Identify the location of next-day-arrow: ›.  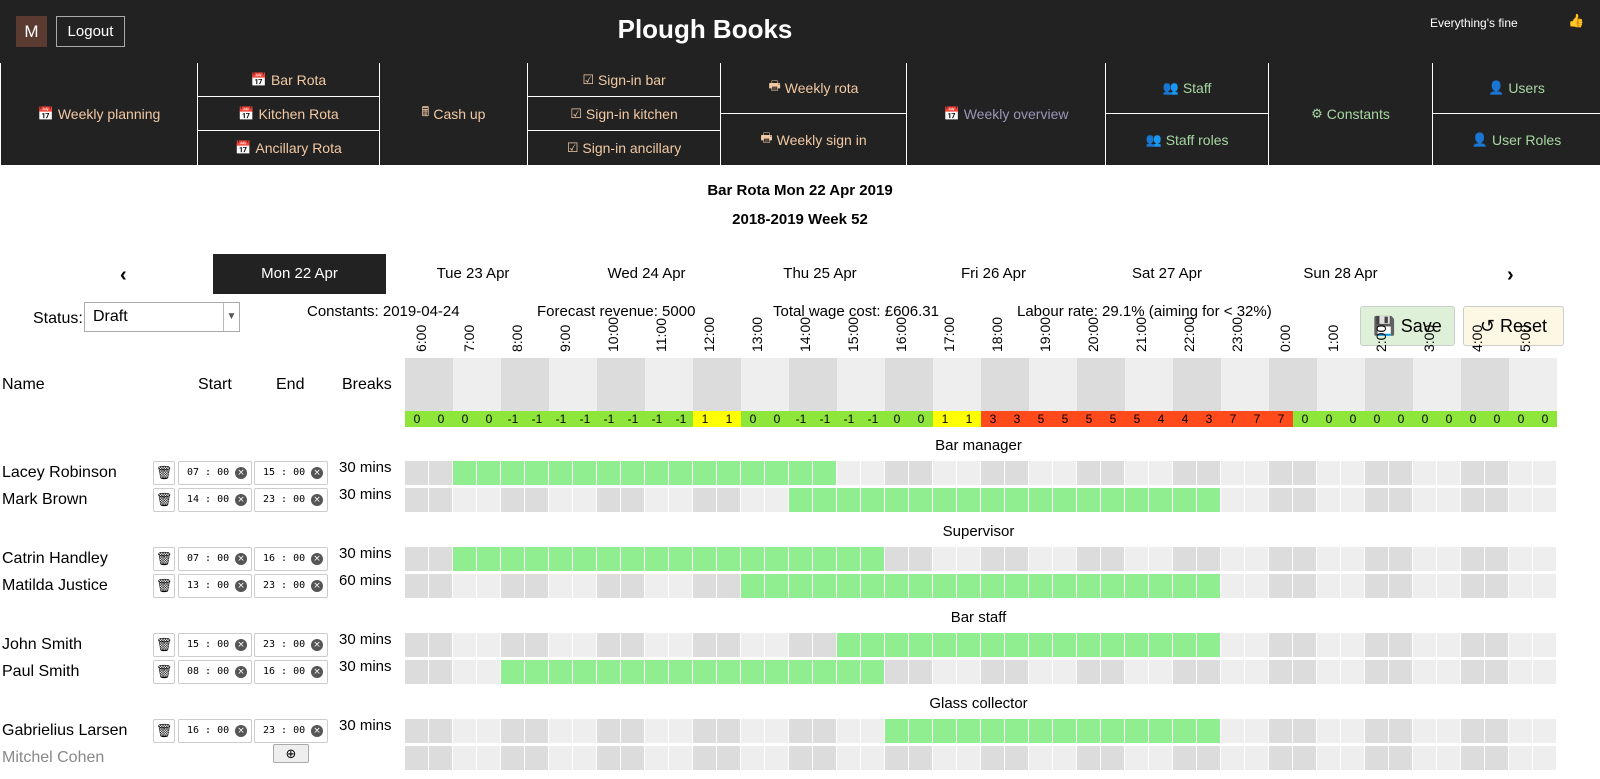
(1510, 275).